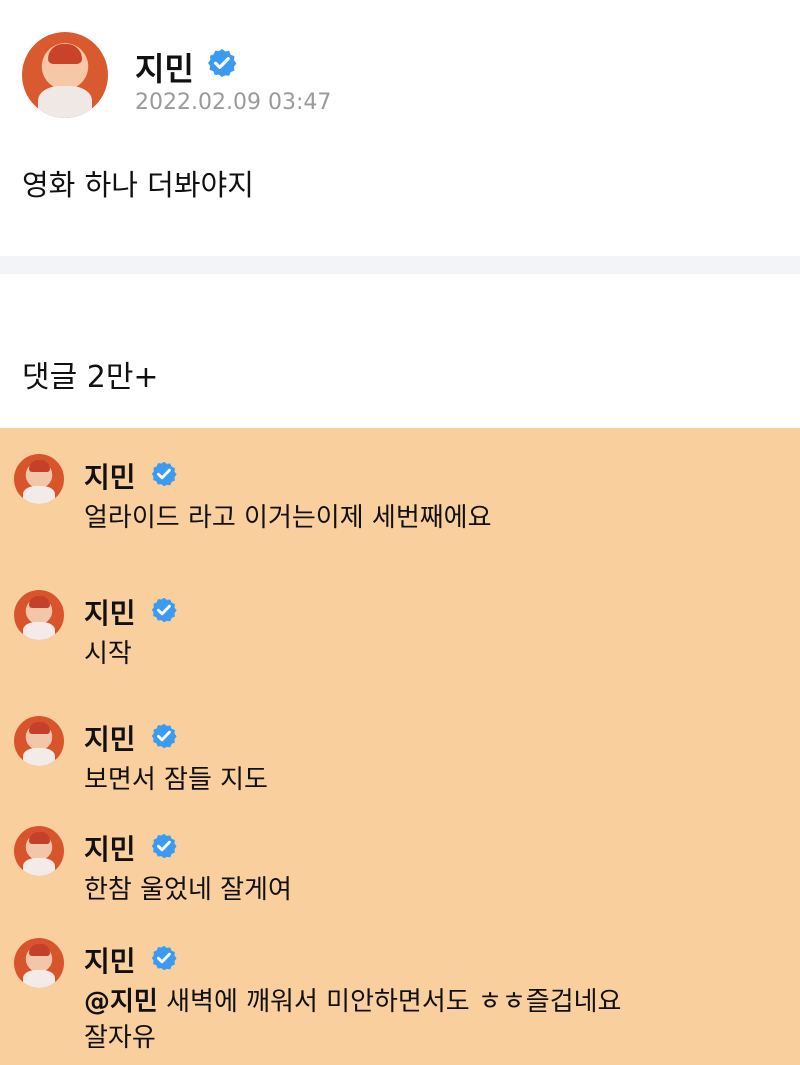  What do you see at coordinates (233, 102) in the screenshot?
I see `post-timestamp: 2022.02.09 03:47` at bounding box center [233, 102].